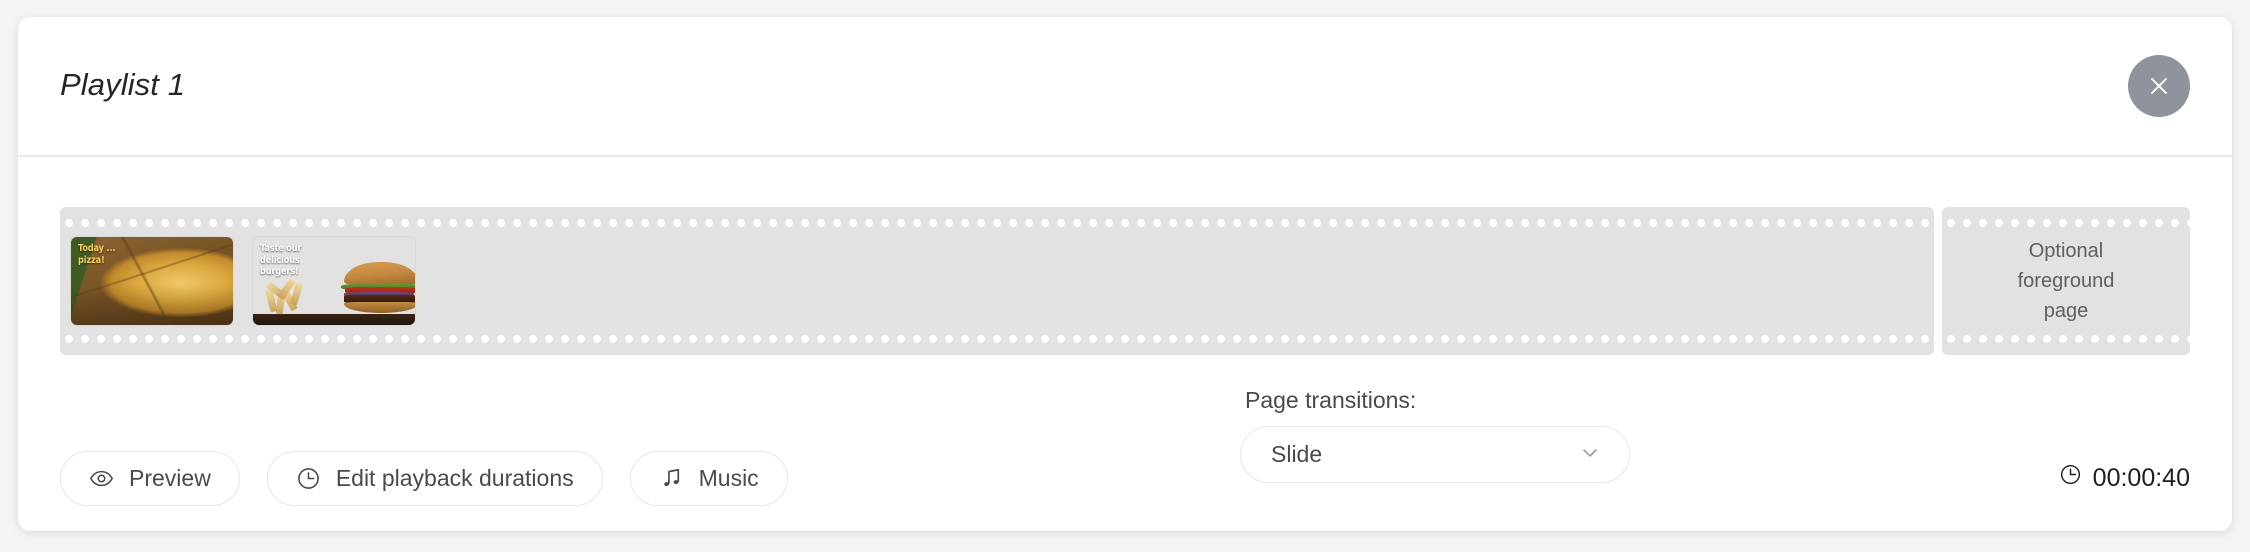 The height and width of the screenshot is (552, 2250). What do you see at coordinates (334, 319) in the screenshot?
I see `burger-board` at bounding box center [334, 319].